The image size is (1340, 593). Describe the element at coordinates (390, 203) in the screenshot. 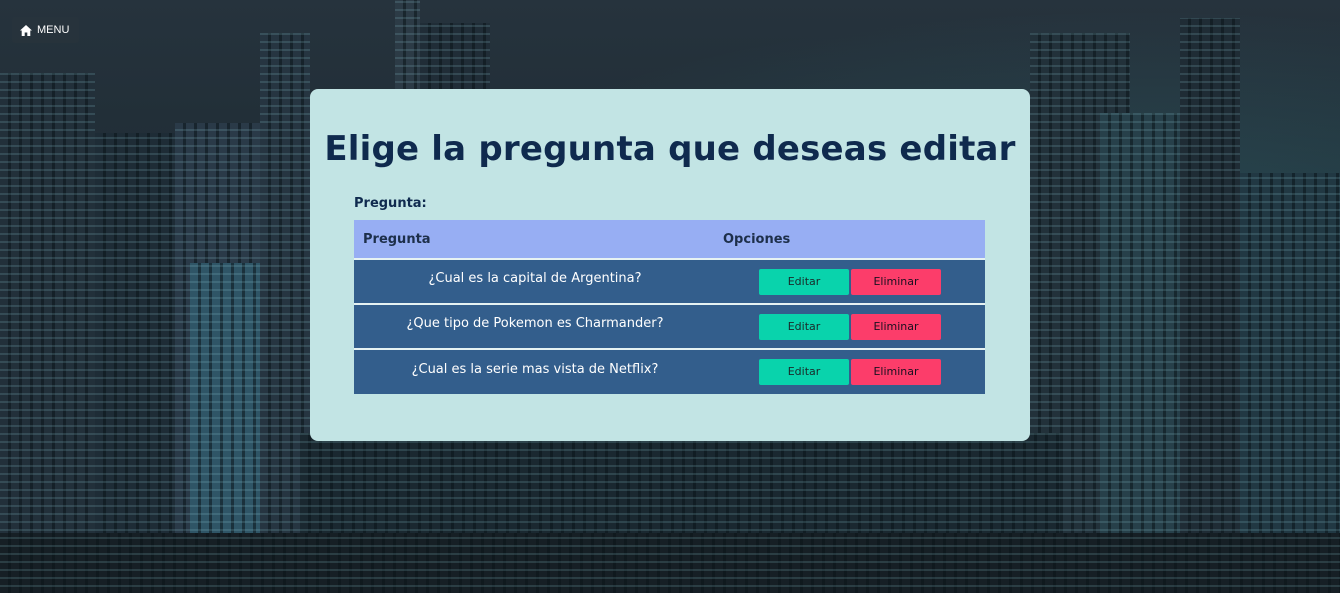

I see `question-field-label: Pregunta:` at that location.